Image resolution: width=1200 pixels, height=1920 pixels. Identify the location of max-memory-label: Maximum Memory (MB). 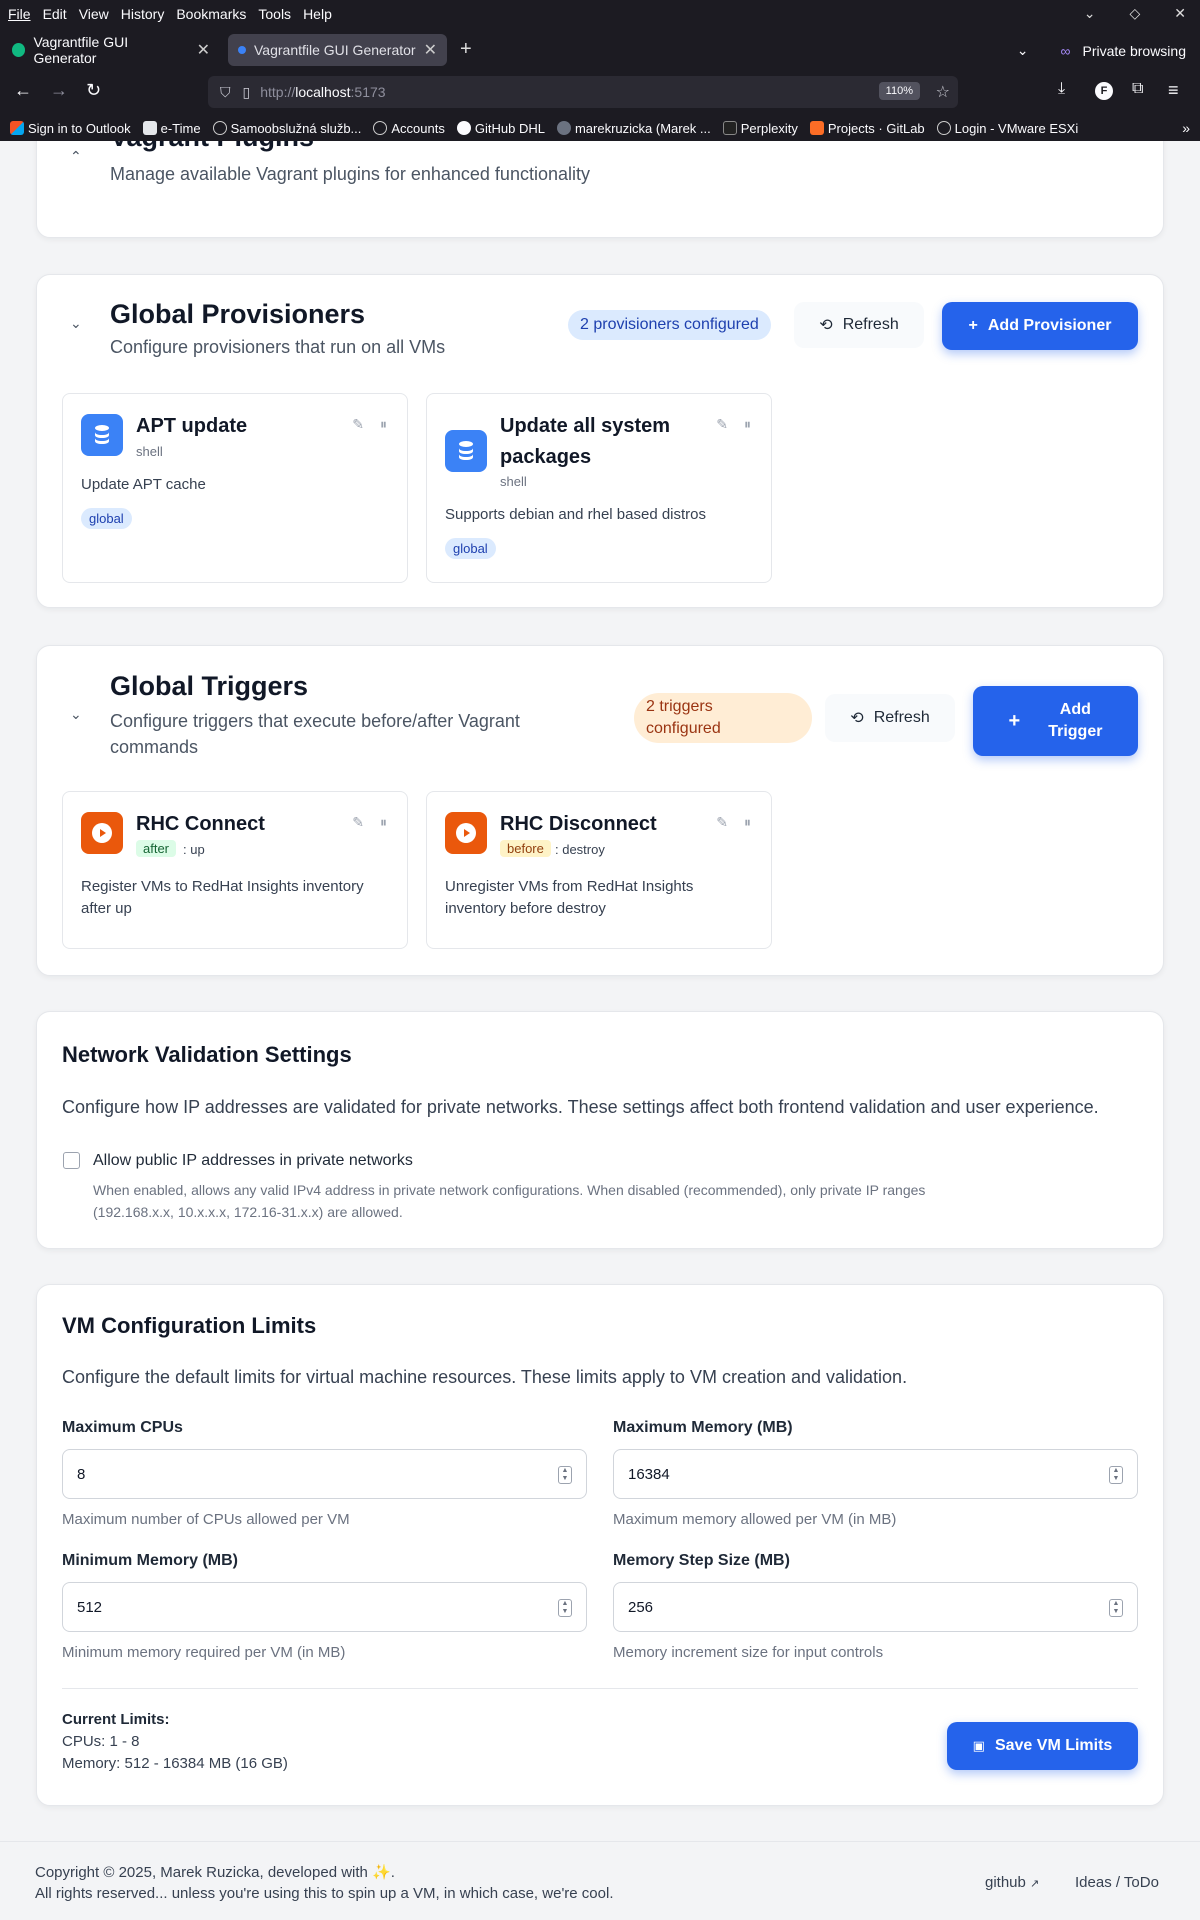
(703, 1427).